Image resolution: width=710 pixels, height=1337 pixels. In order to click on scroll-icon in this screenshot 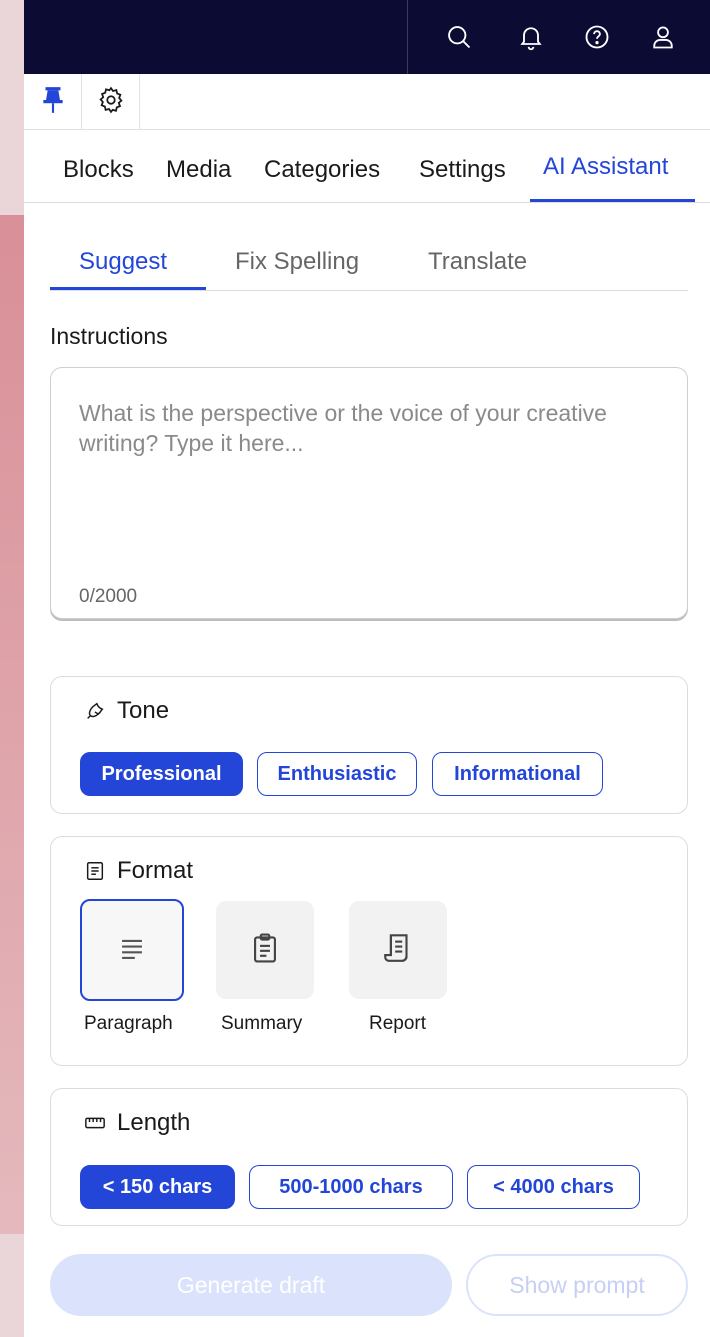, I will do `click(398, 950)`.